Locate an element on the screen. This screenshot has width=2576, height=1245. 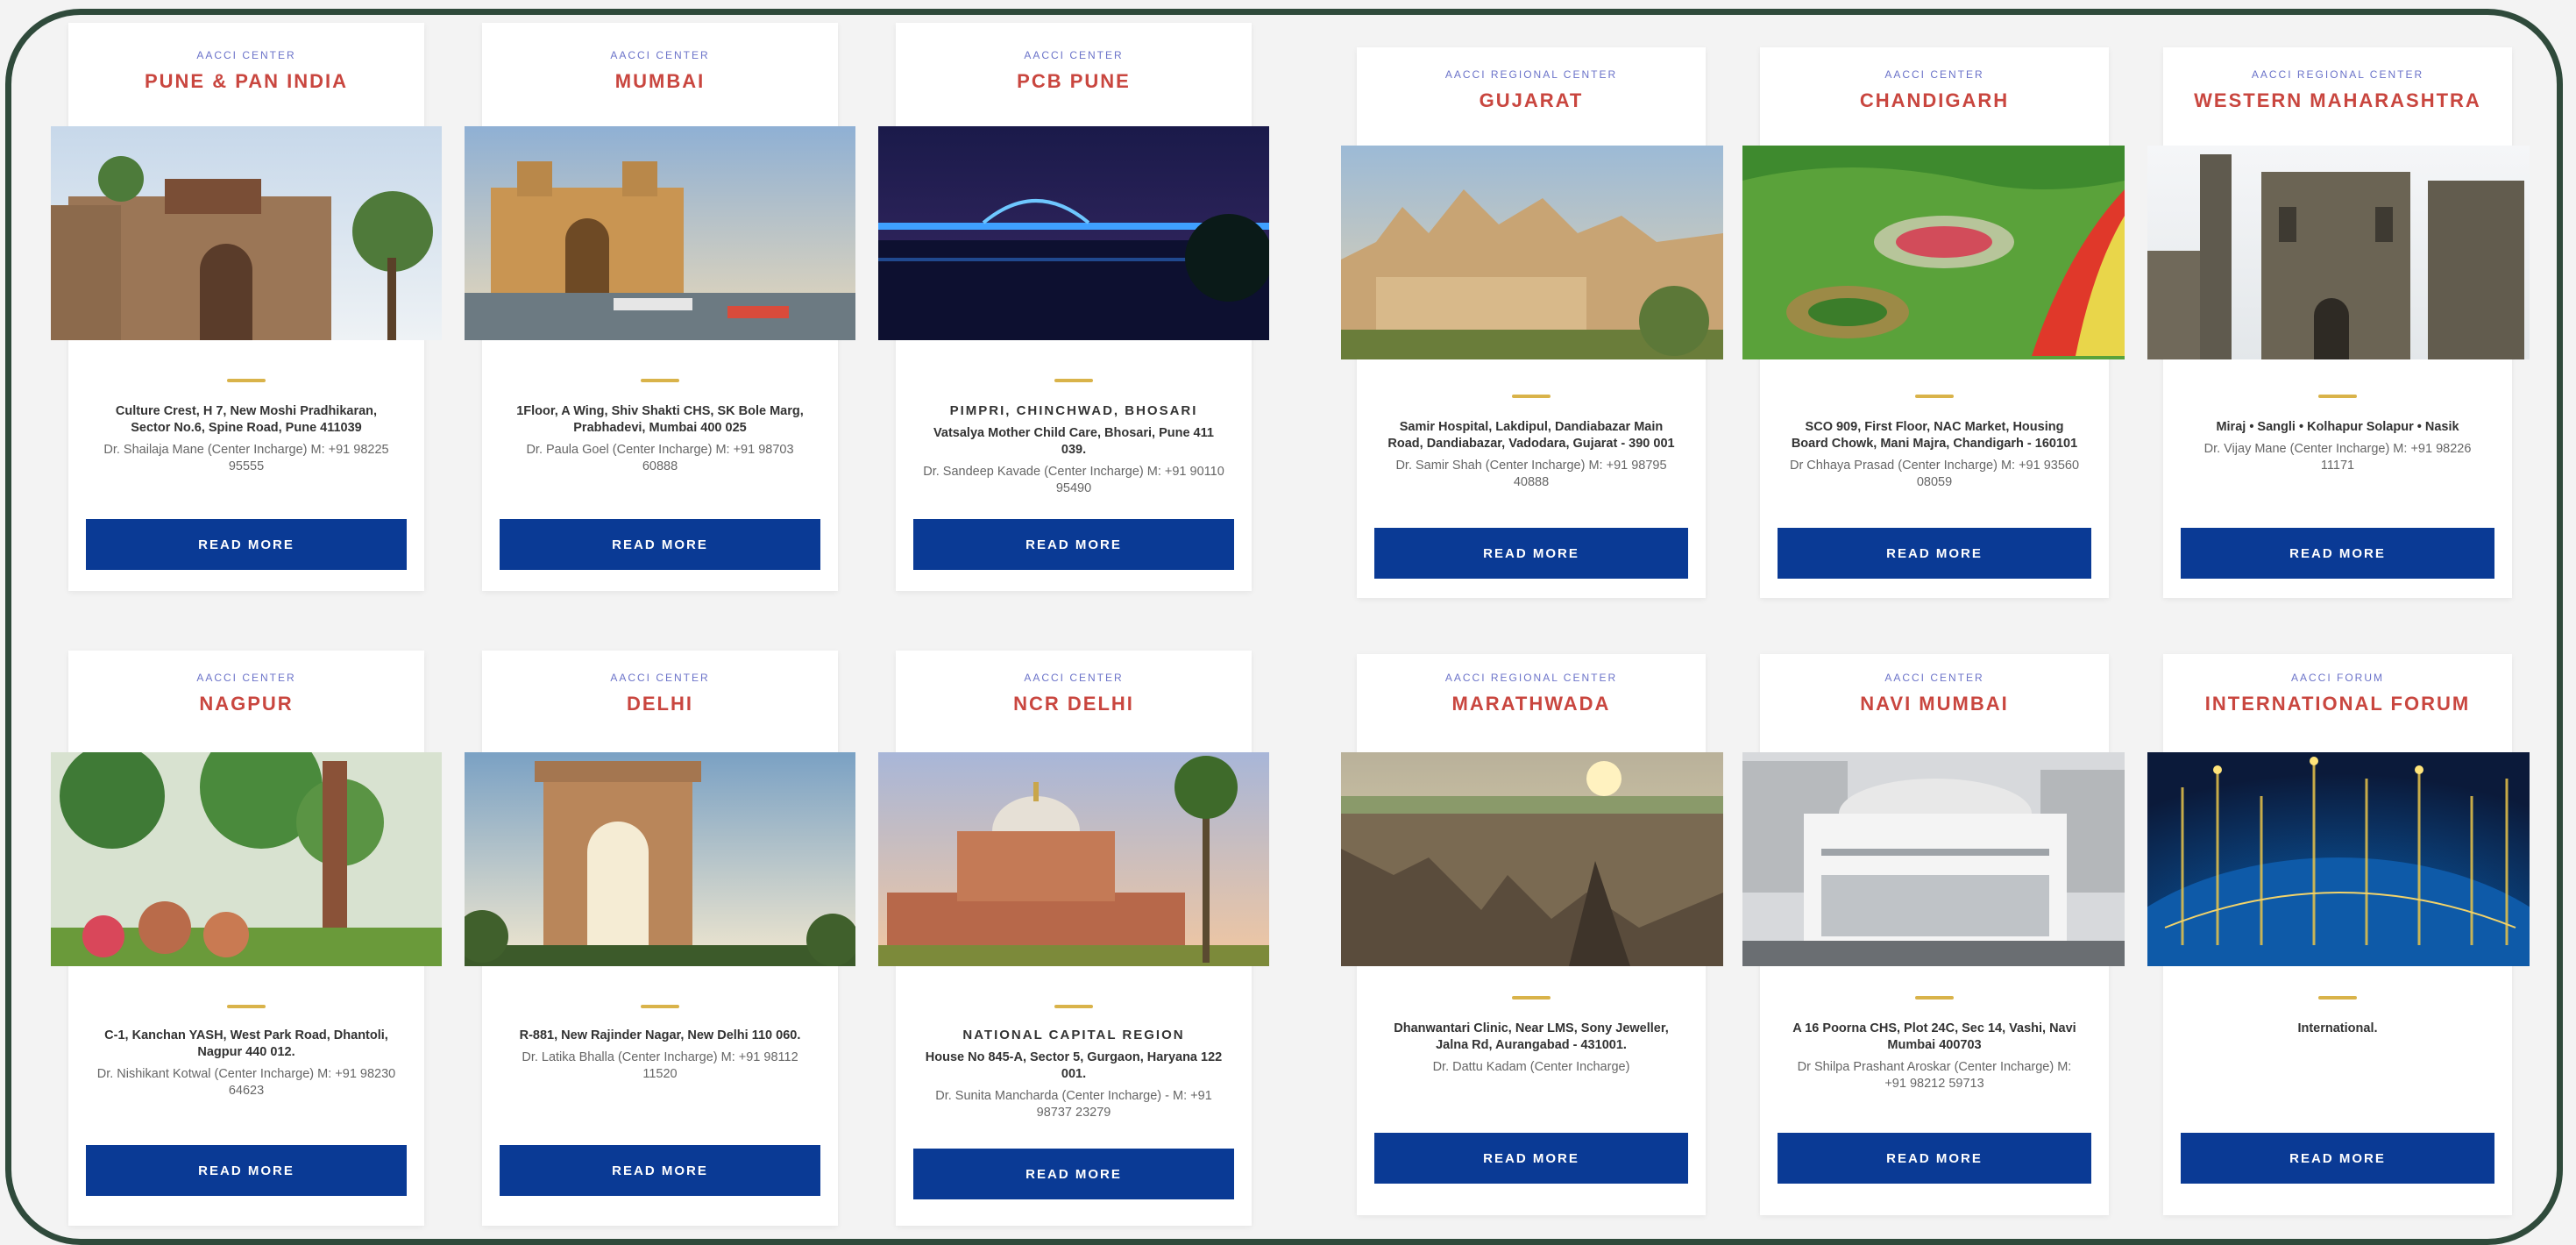
card-header: AACCI CENTER NAVI MUMBAI is located at coordinates (1935, 693).